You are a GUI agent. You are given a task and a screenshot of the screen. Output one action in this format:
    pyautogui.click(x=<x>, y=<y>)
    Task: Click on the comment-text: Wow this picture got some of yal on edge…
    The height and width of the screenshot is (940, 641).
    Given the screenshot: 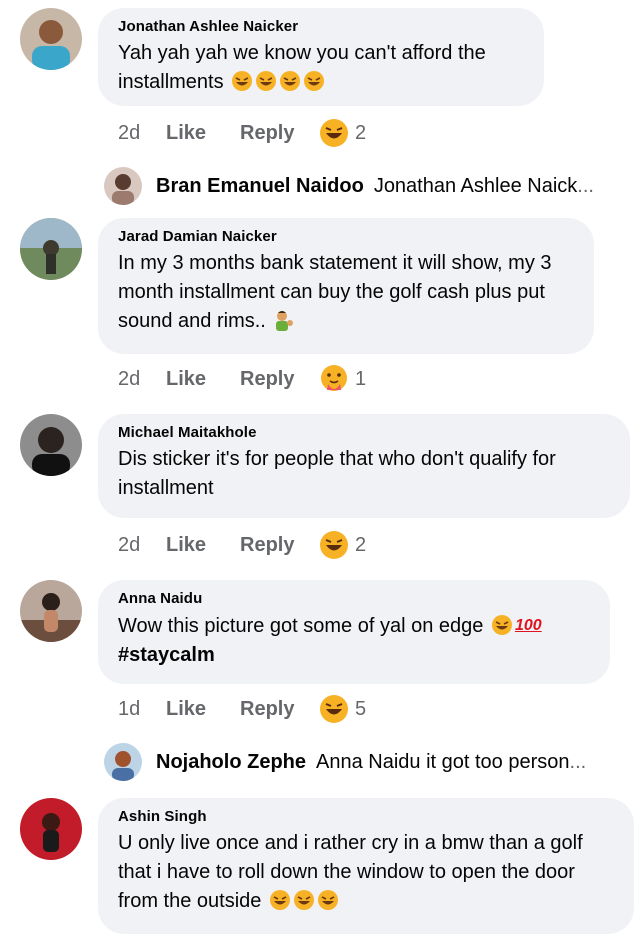 What is the action you would take?
    pyautogui.click(x=353, y=640)
    